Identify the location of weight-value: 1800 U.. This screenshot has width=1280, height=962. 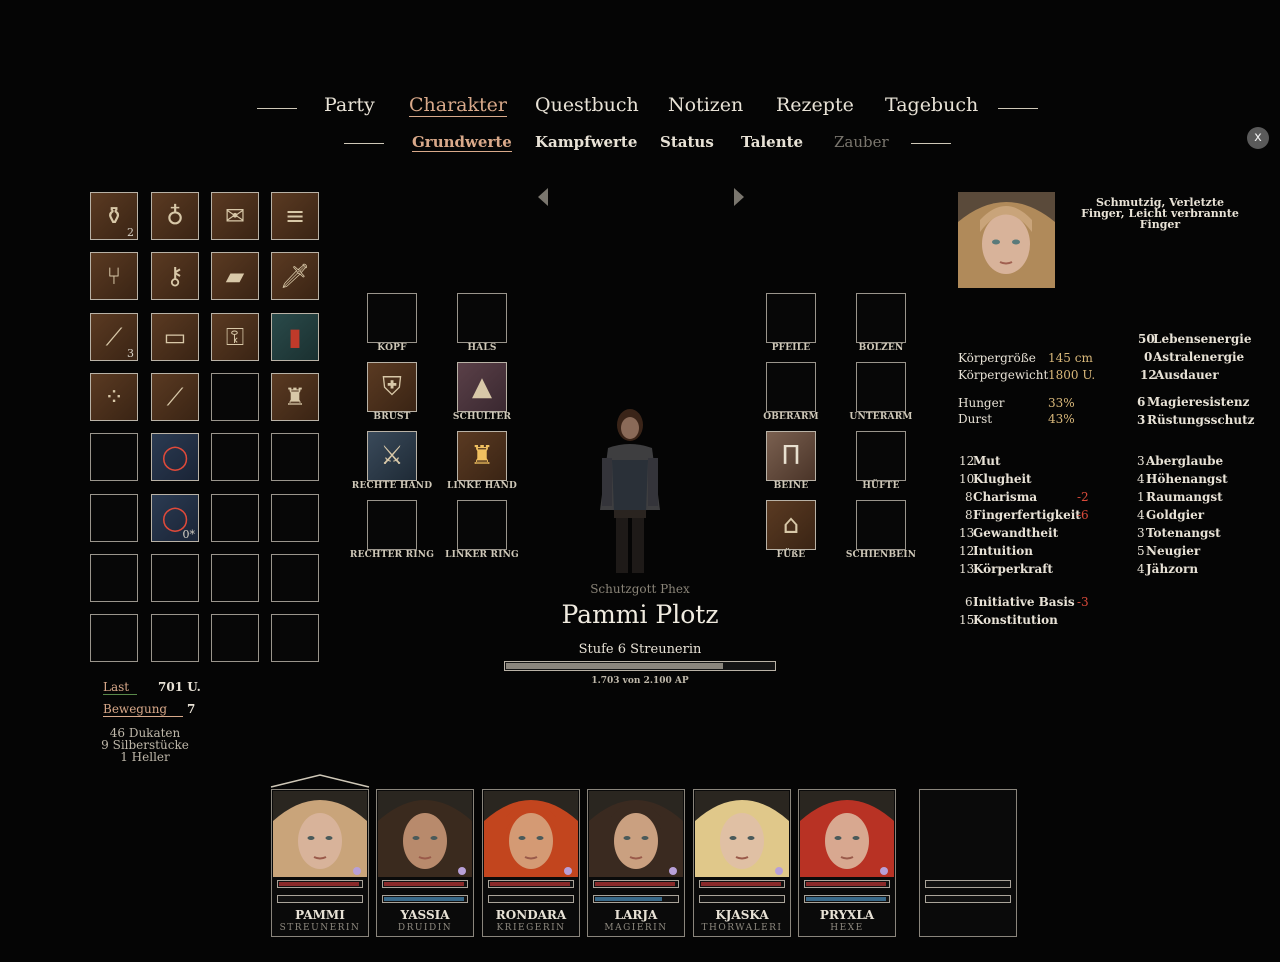
(1072, 375).